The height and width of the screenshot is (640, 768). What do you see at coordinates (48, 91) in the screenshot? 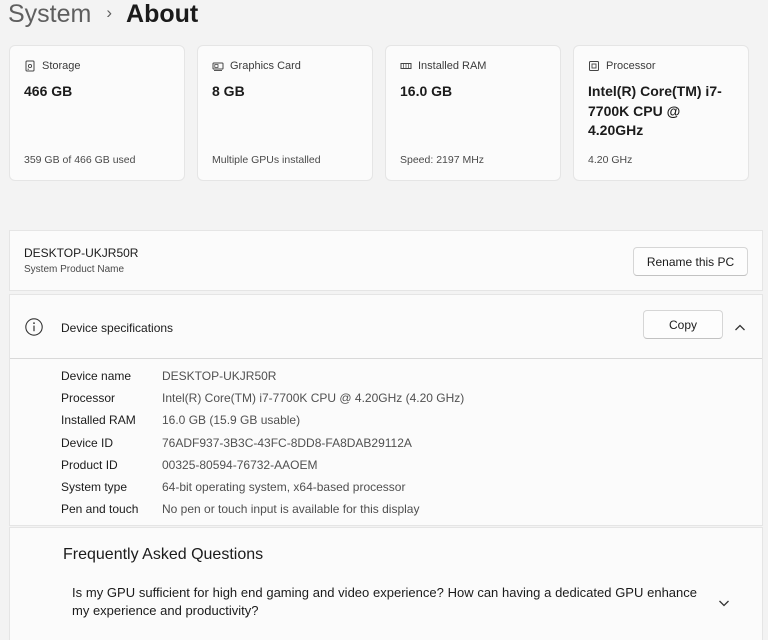
I see `storage-card-value: 466 GB` at bounding box center [48, 91].